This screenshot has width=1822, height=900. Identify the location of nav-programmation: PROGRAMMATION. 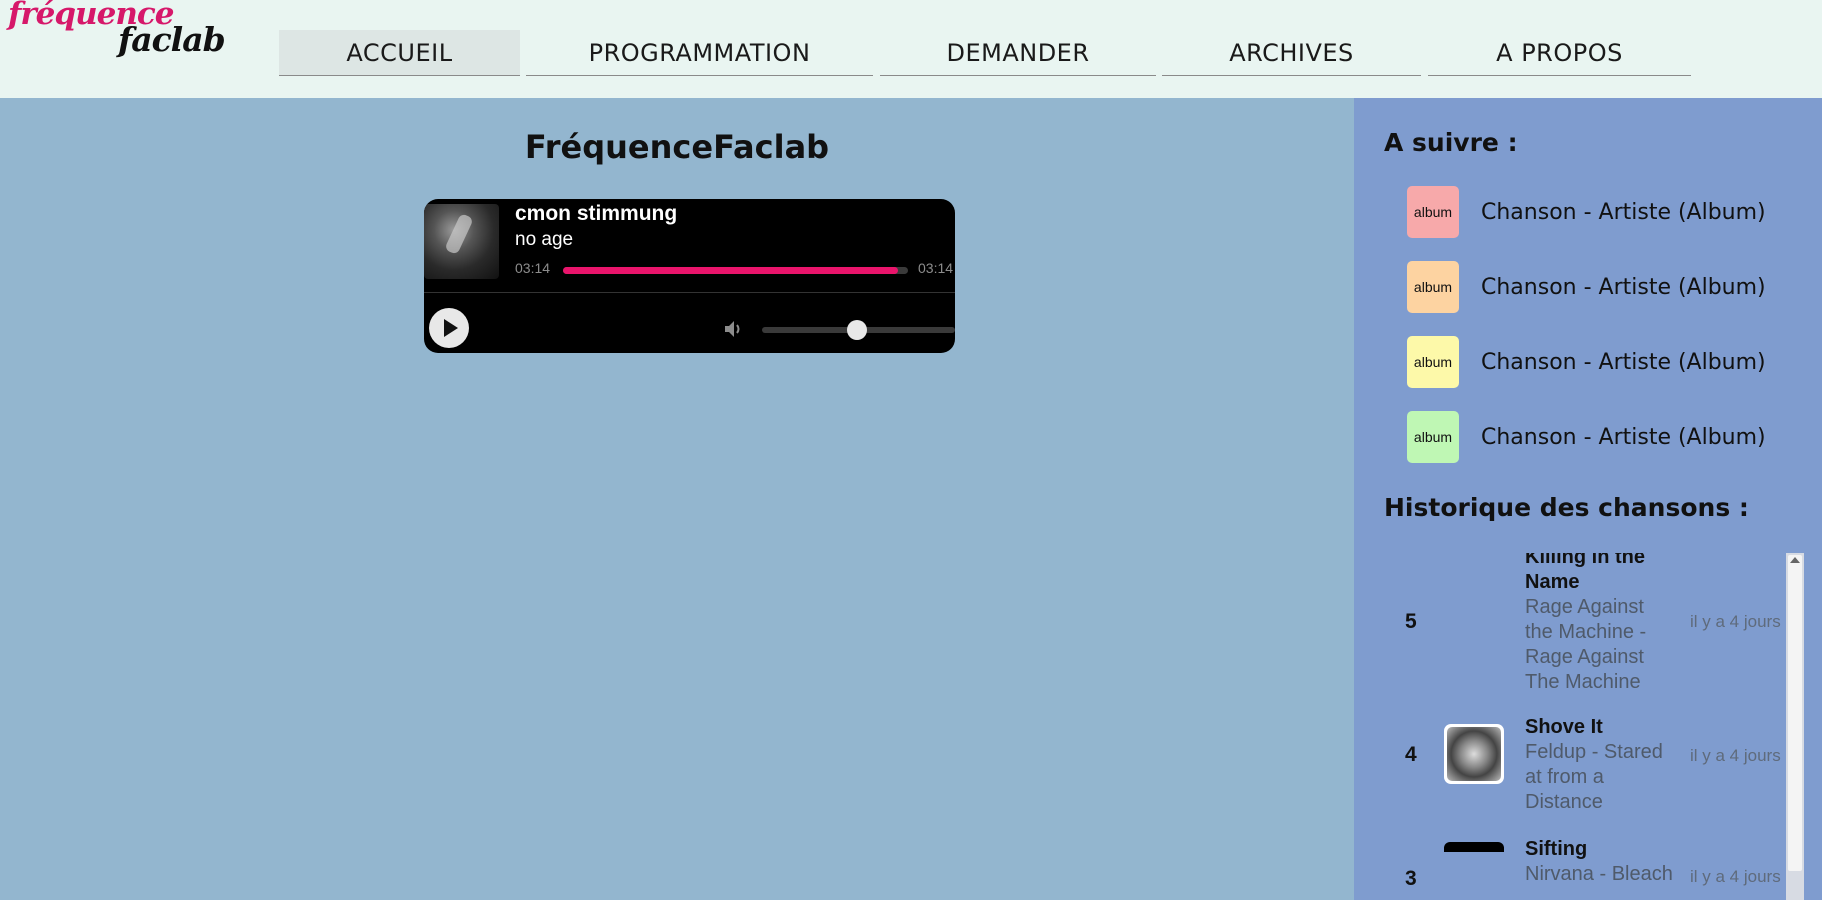
(699, 53).